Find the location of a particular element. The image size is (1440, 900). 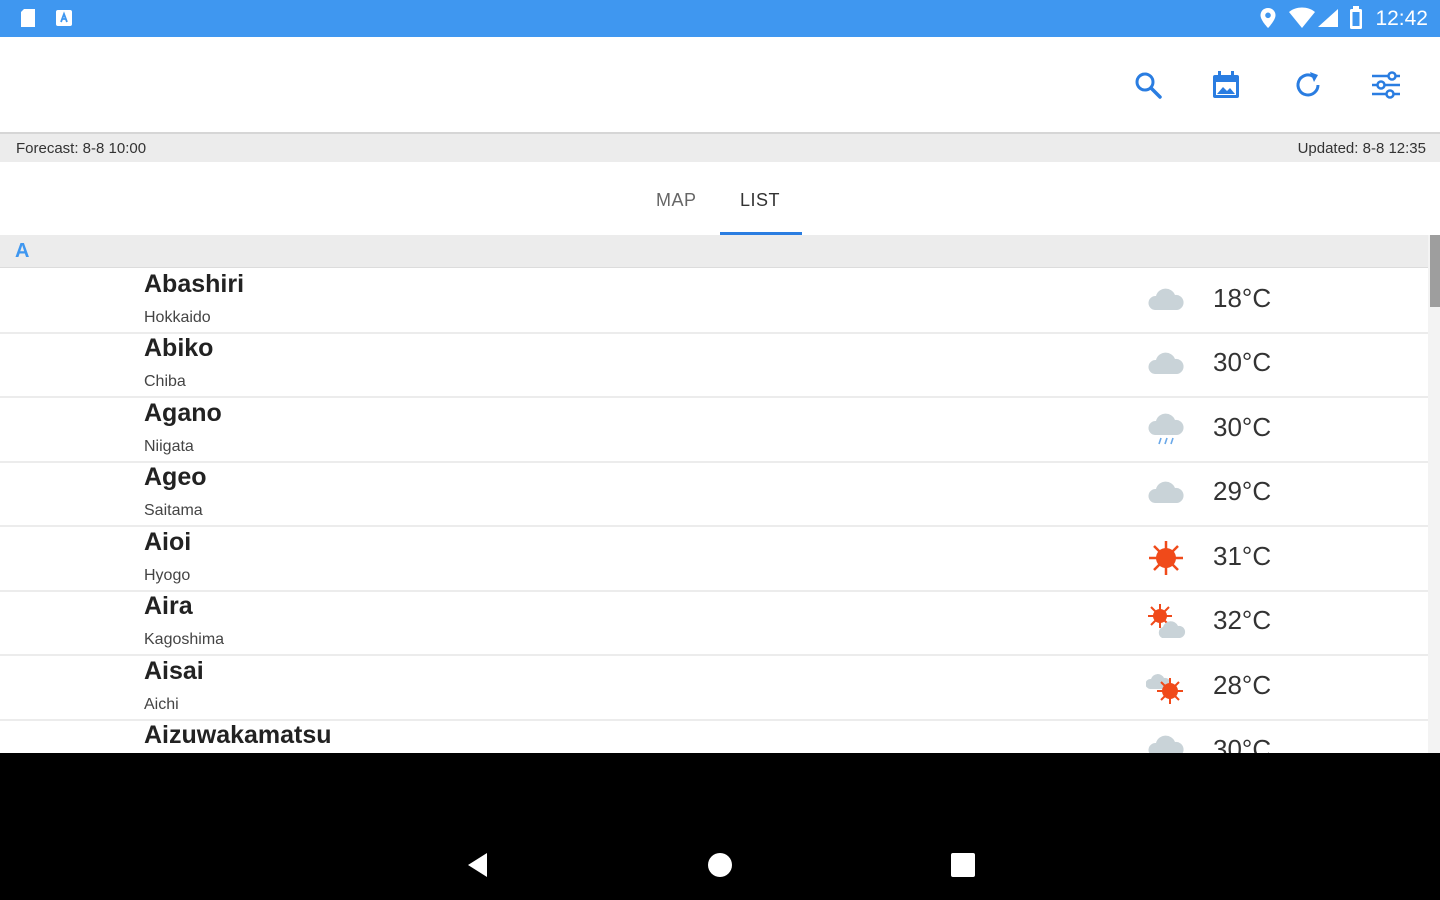

city-name: Aira is located at coordinates (168, 606).